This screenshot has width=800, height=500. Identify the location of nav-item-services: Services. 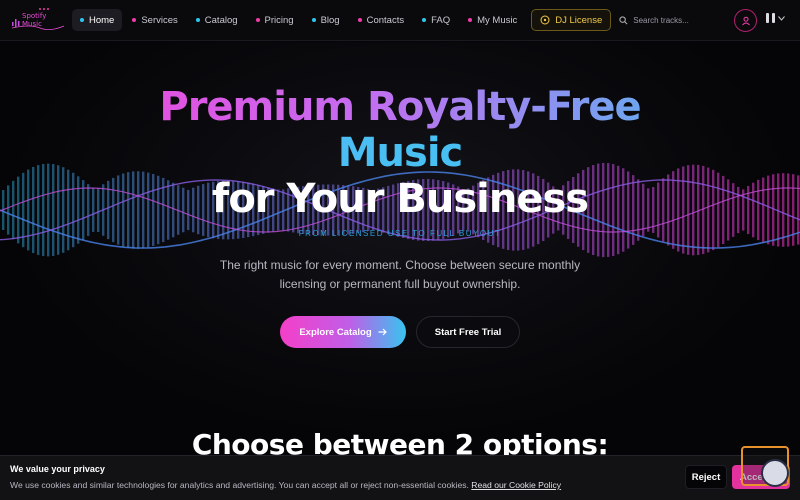
(154, 20).